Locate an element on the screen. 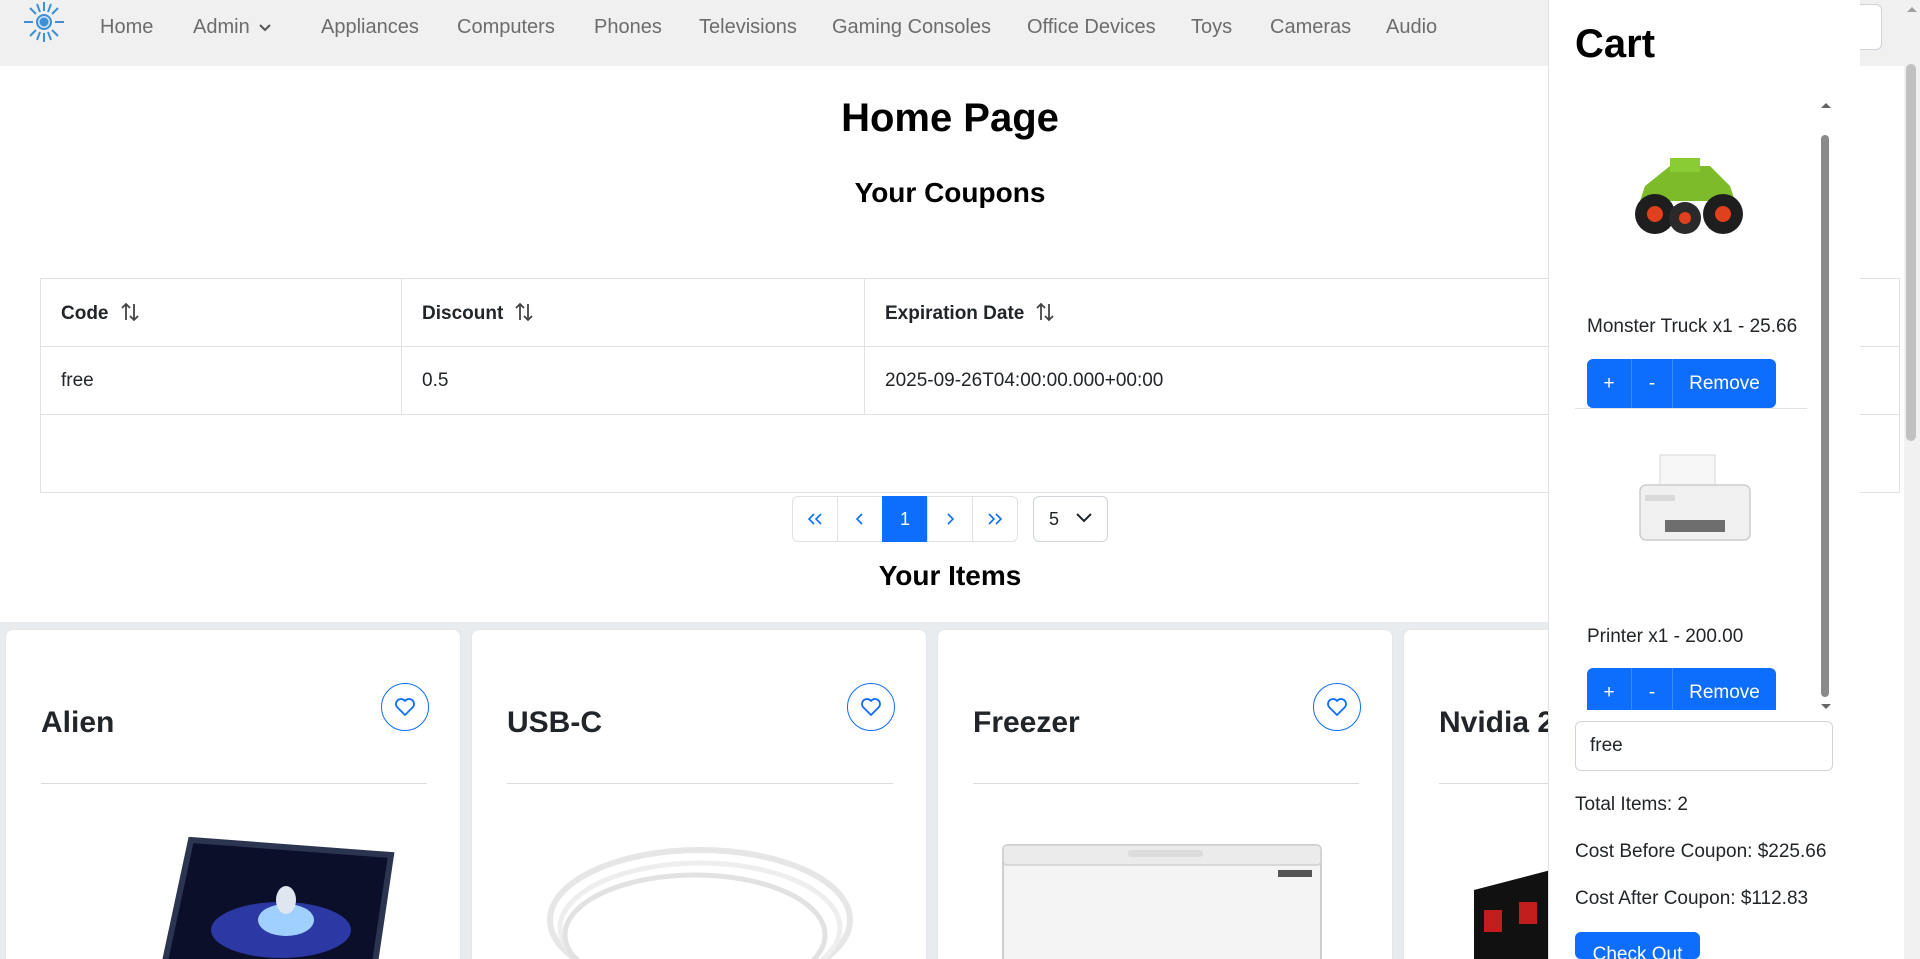  laptop-image is located at coordinates (278, 897).